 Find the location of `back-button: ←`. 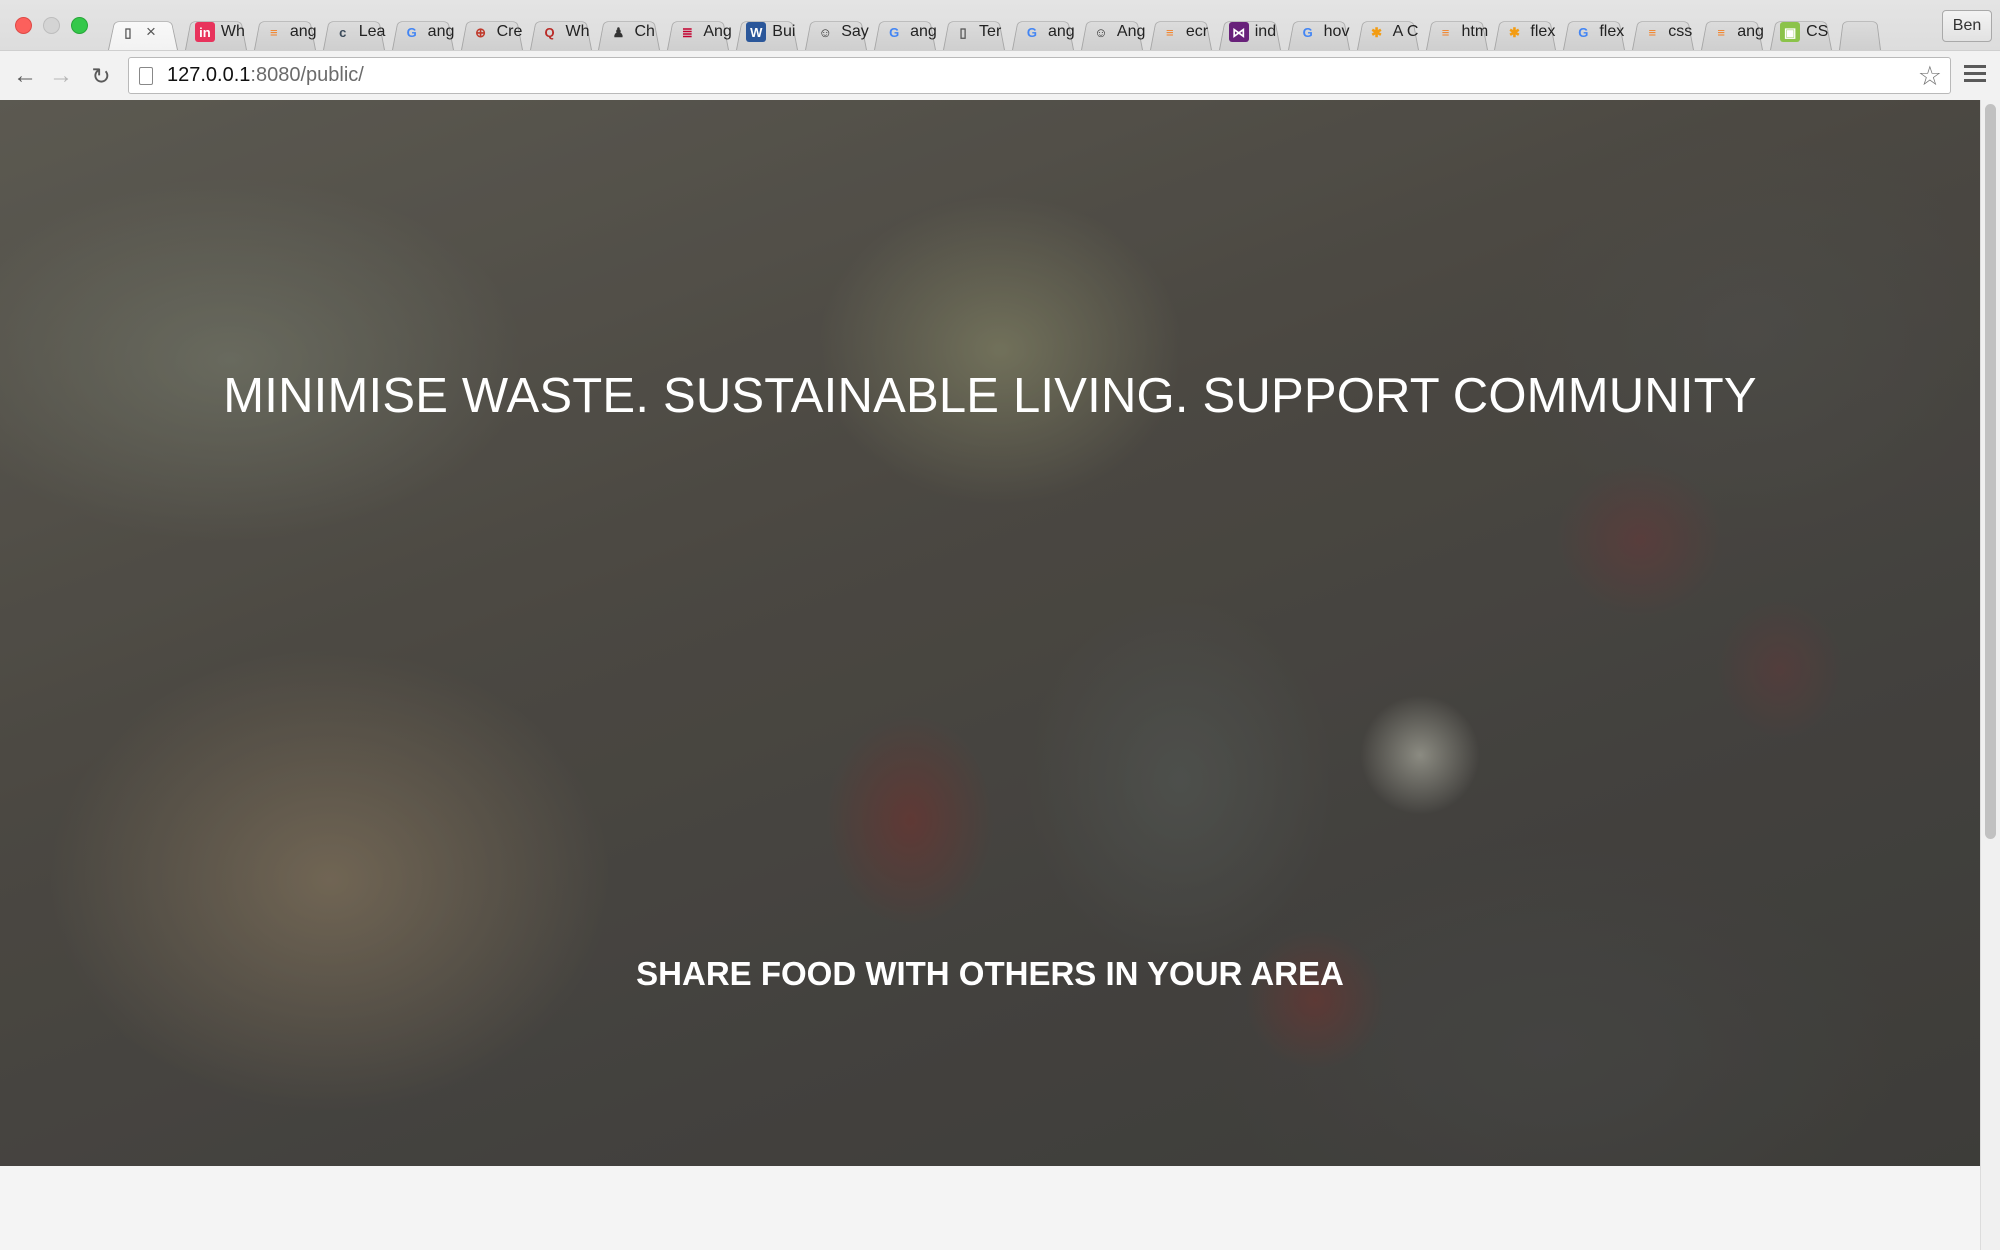

back-button: ← is located at coordinates (25, 76).